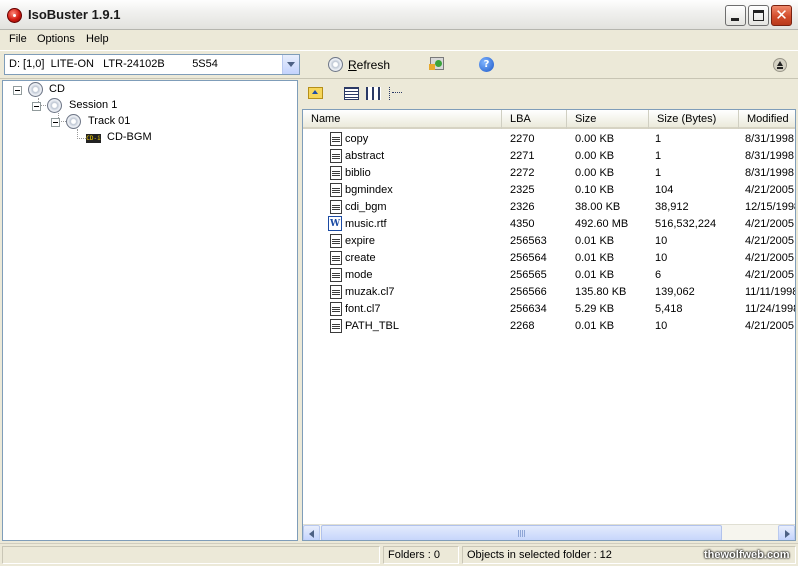  I want to click on cell-name: font.cl7, so click(363, 309).